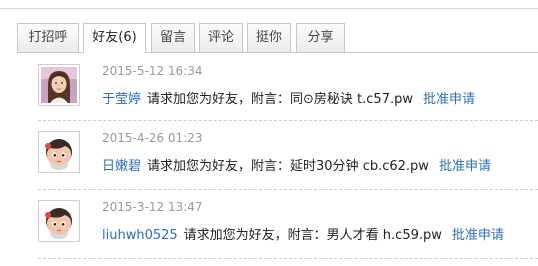 This screenshot has height=266, width=538. What do you see at coordinates (48, 37) in the screenshot?
I see `tab-greet: 打招呼` at bounding box center [48, 37].